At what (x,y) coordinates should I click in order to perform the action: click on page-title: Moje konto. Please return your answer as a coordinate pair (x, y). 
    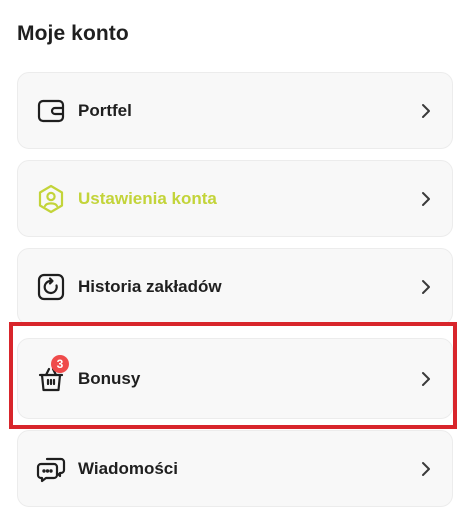
    Looking at the image, I should click on (73, 33).